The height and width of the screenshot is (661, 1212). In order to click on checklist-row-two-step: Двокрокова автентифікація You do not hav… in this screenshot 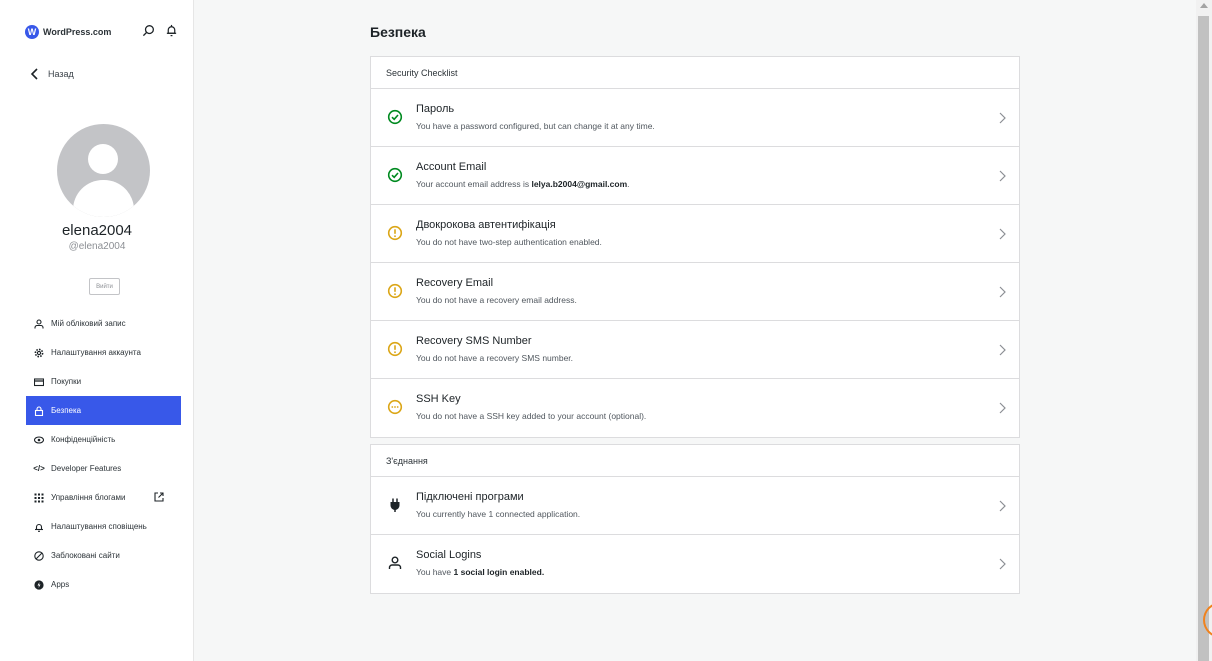, I will do `click(695, 234)`.